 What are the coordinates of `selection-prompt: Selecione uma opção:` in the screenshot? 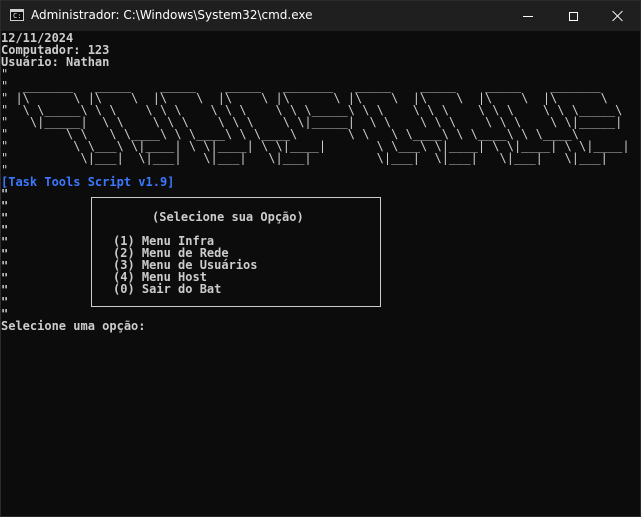 It's located at (73, 326).